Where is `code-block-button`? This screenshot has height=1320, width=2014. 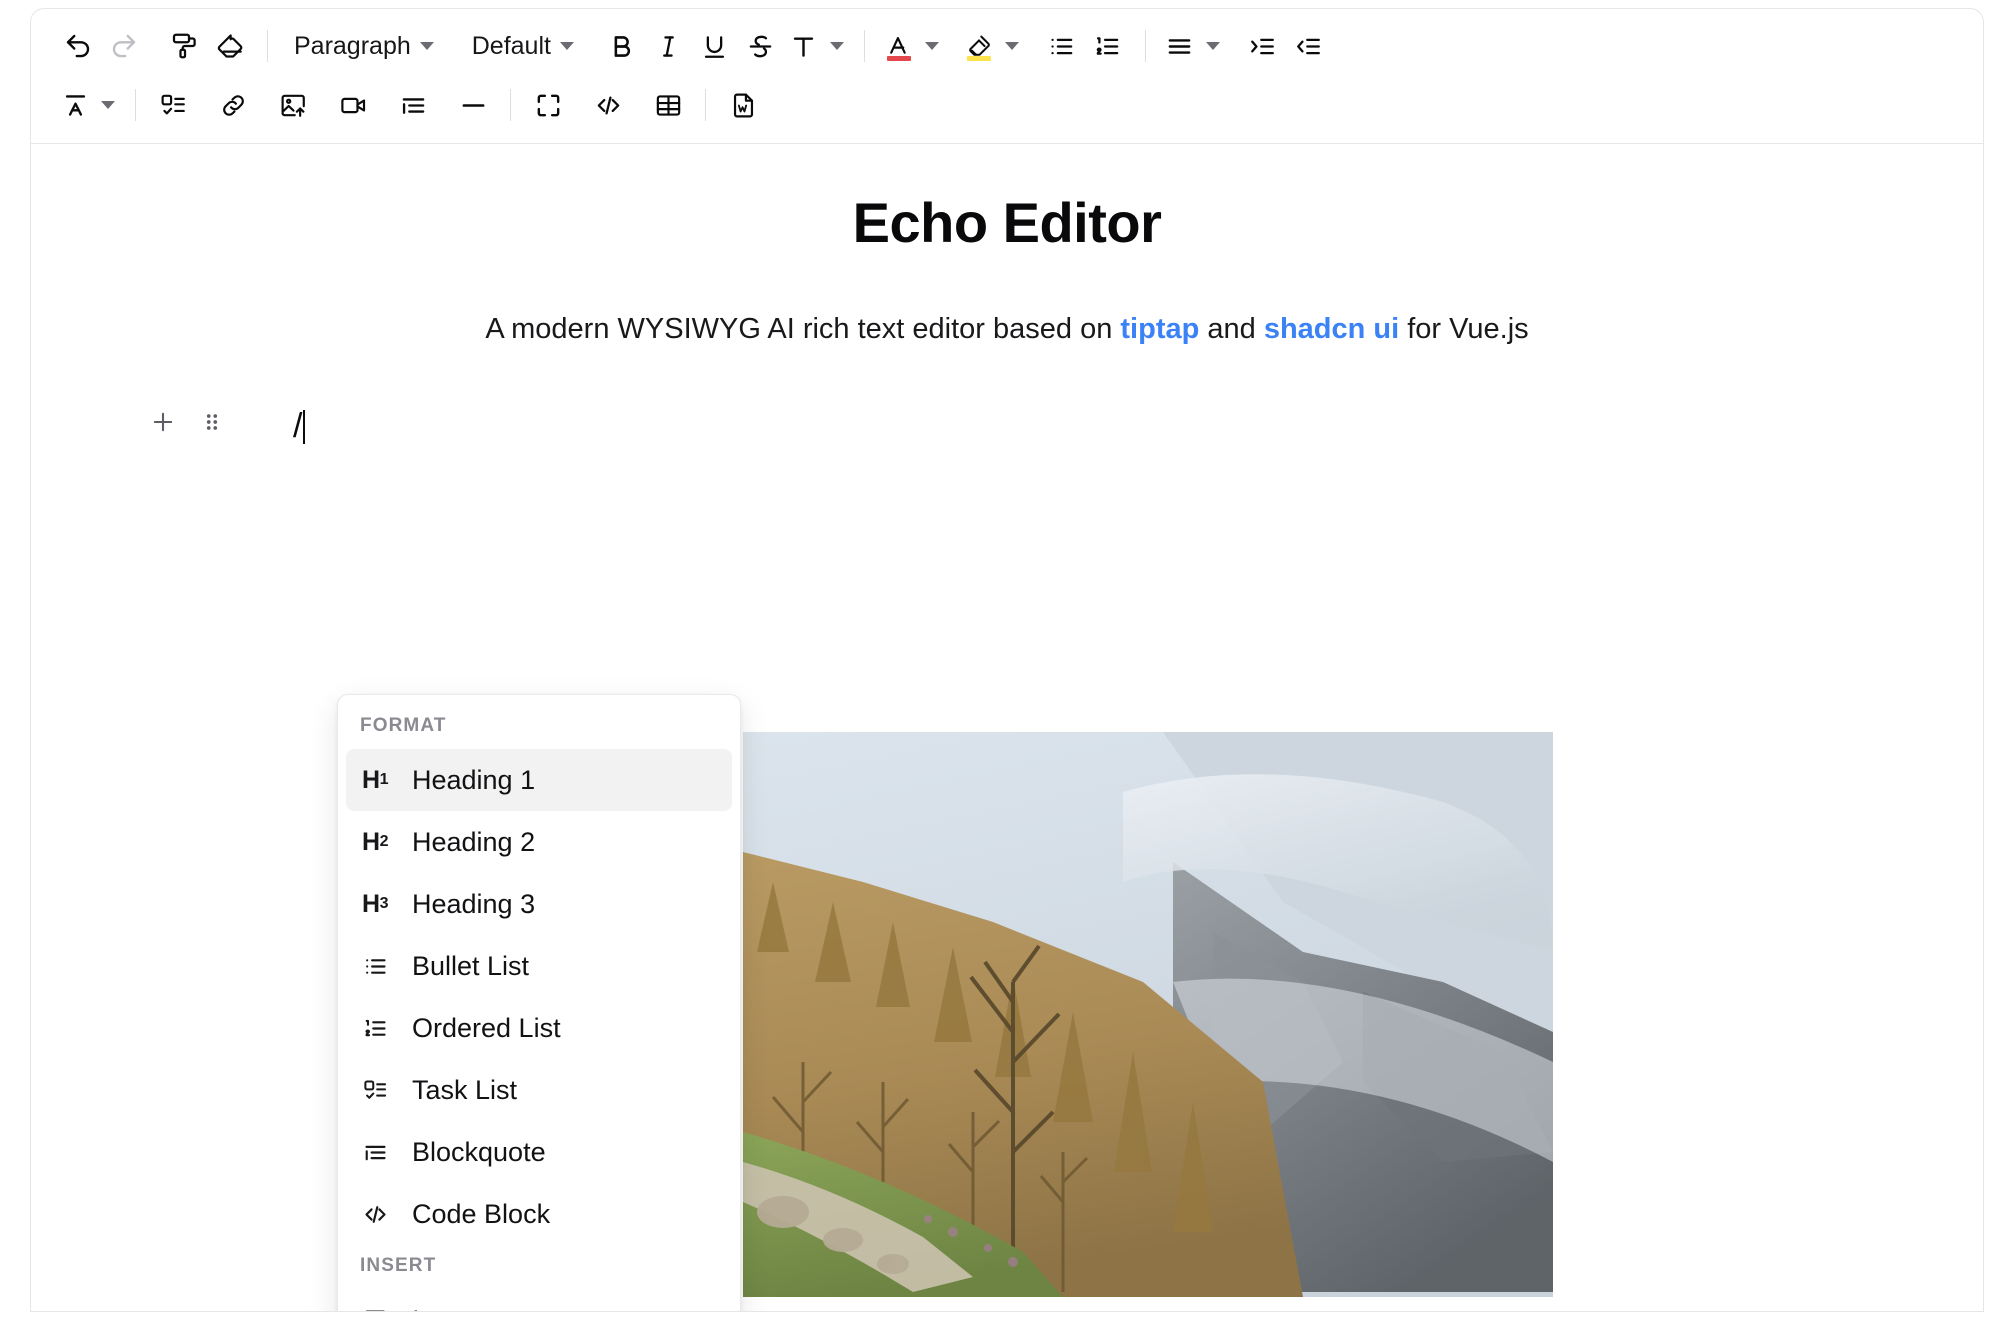 code-block-button is located at coordinates (608, 105).